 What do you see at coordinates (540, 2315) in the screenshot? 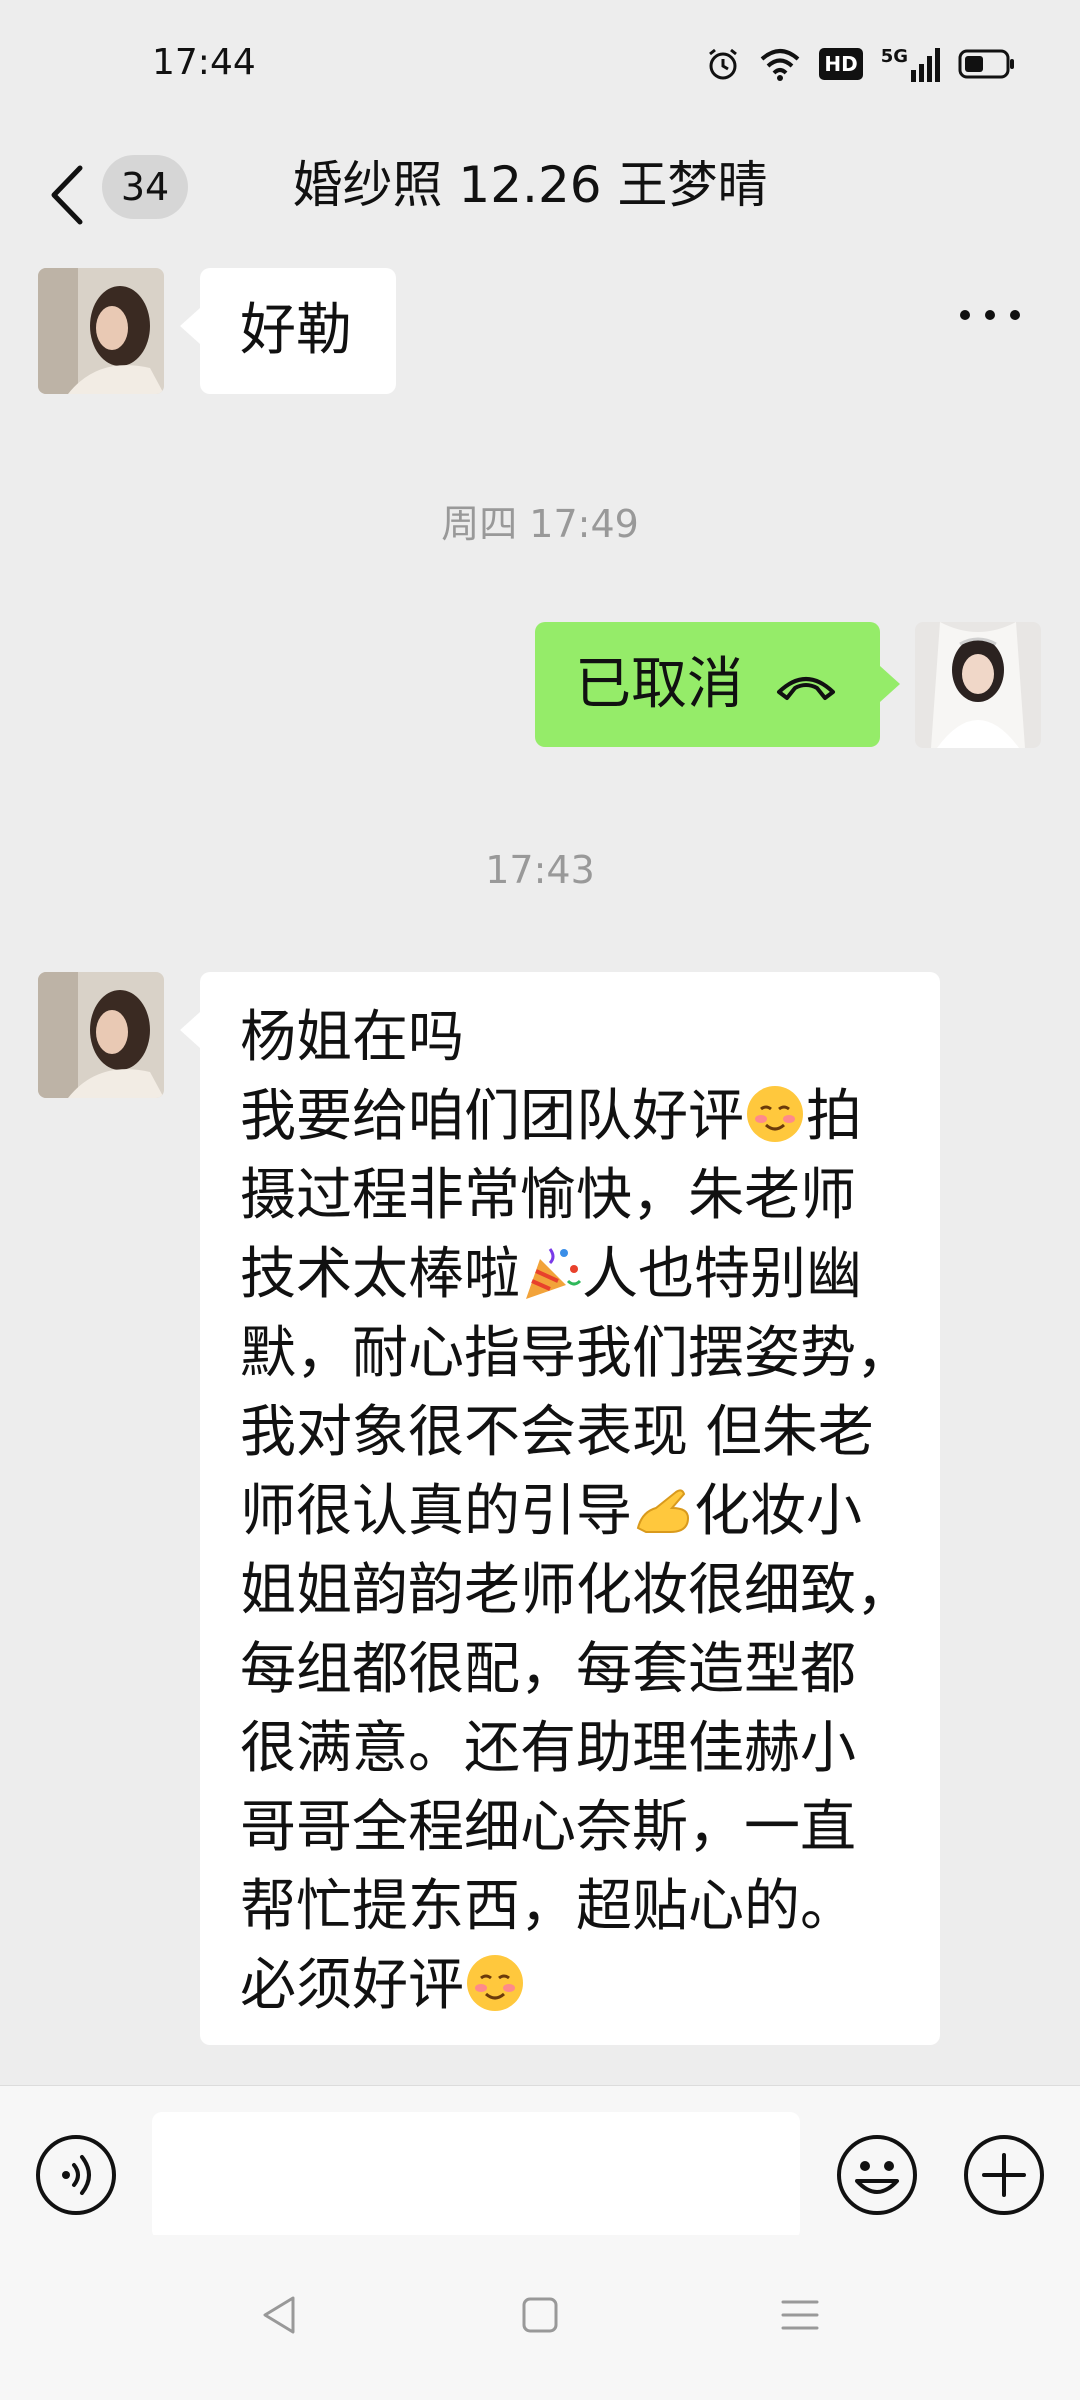
I see `nav-home-icon` at bounding box center [540, 2315].